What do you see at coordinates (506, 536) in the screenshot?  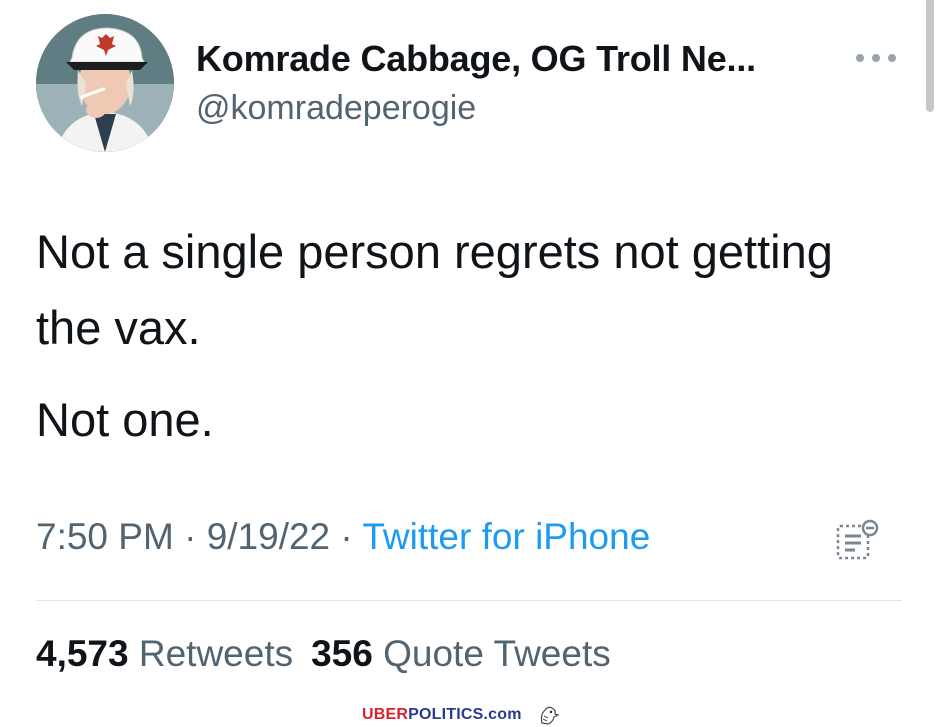 I see `tweet-source-link: Twitter for iPhone` at bounding box center [506, 536].